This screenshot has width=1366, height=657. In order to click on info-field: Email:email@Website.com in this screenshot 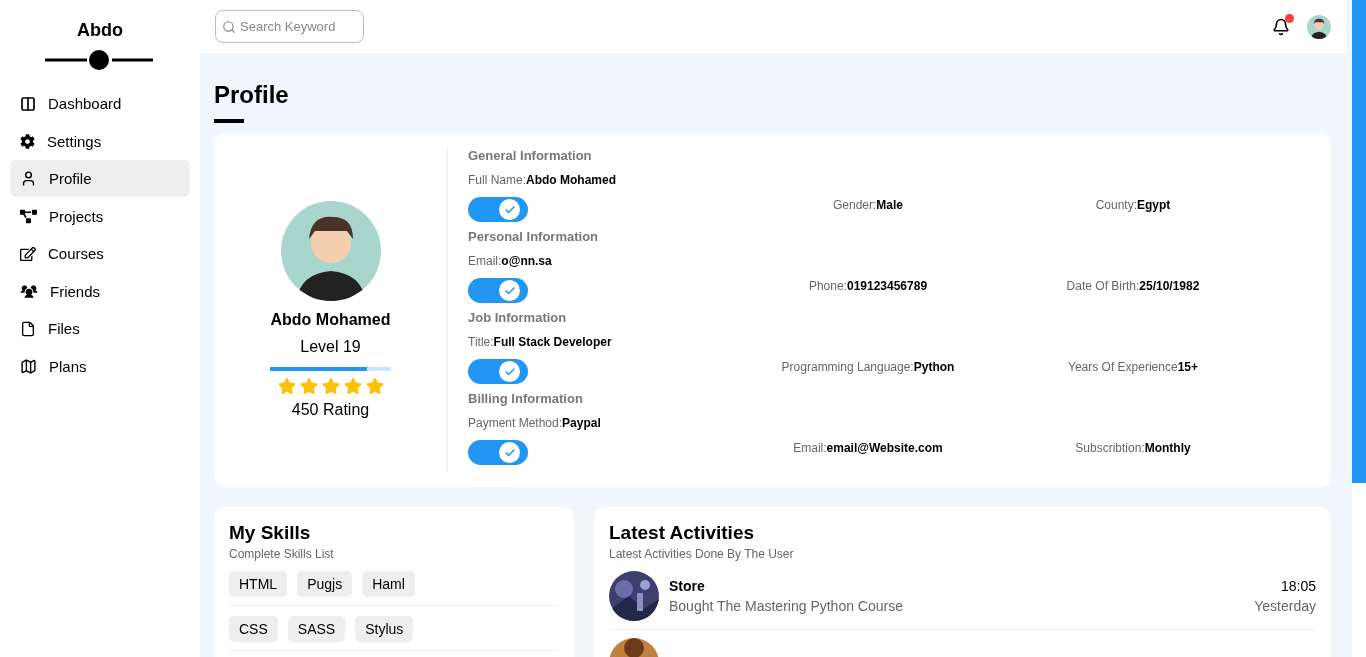, I will do `click(868, 448)`.